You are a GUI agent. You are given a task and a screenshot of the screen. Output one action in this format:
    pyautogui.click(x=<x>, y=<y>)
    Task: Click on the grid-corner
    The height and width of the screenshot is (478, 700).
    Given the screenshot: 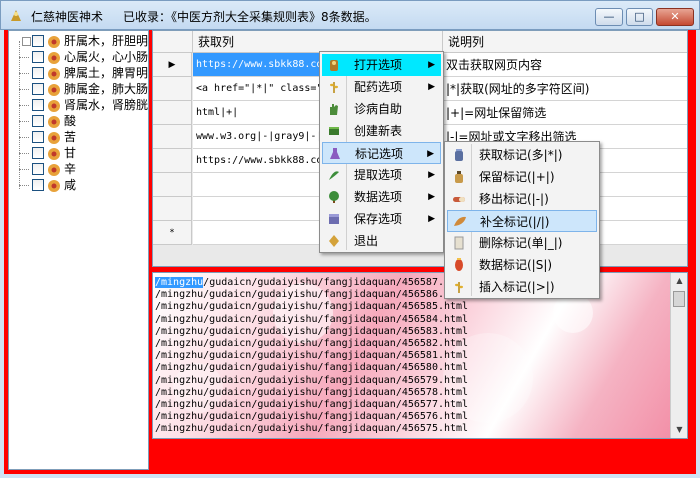 What is the action you would take?
    pyautogui.click(x=173, y=42)
    